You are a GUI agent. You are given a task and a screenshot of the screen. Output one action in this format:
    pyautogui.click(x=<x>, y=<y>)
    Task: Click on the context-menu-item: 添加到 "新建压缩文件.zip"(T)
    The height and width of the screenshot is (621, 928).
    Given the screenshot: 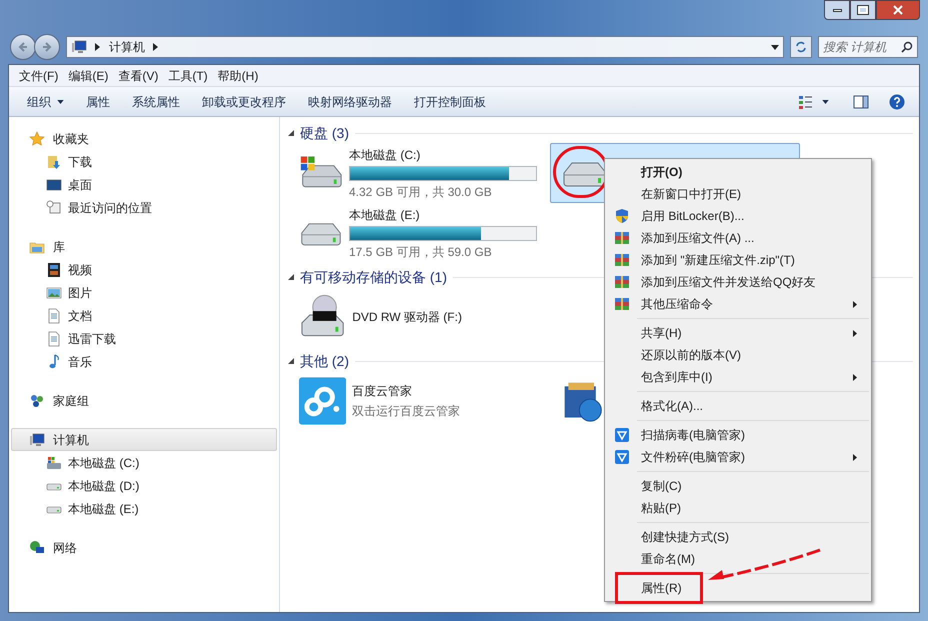 What is the action you would take?
    pyautogui.click(x=738, y=260)
    